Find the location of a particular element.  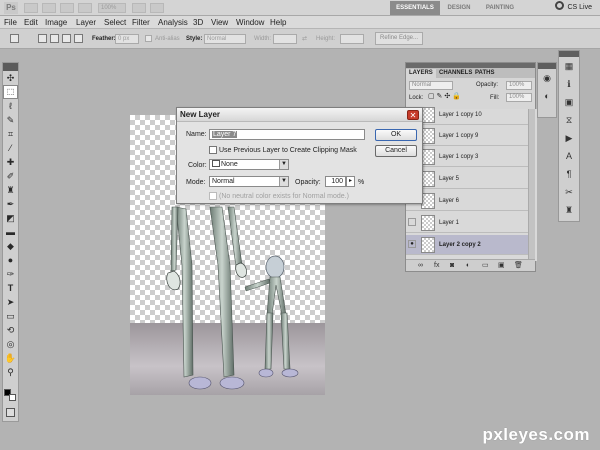

path-selection-tool-icon: ➤ is located at coordinates (10, 302).